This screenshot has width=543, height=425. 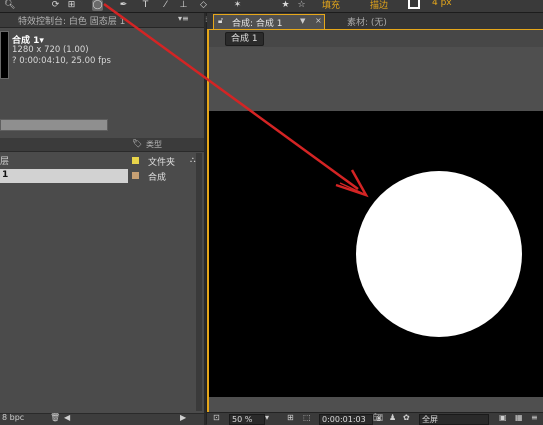 I want to click on ellipse-tool-icon: ◯, so click(x=97, y=5).